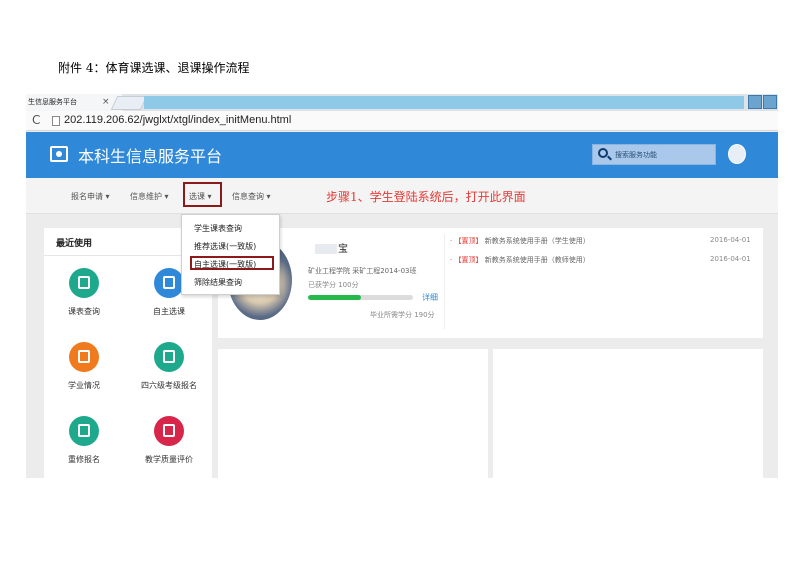 The image size is (800, 566). I want to click on course-selection-menu: 学生课表查询 推荐选课(一致版) 自主选课(一致版) 筛除结果查询, so click(230, 254).